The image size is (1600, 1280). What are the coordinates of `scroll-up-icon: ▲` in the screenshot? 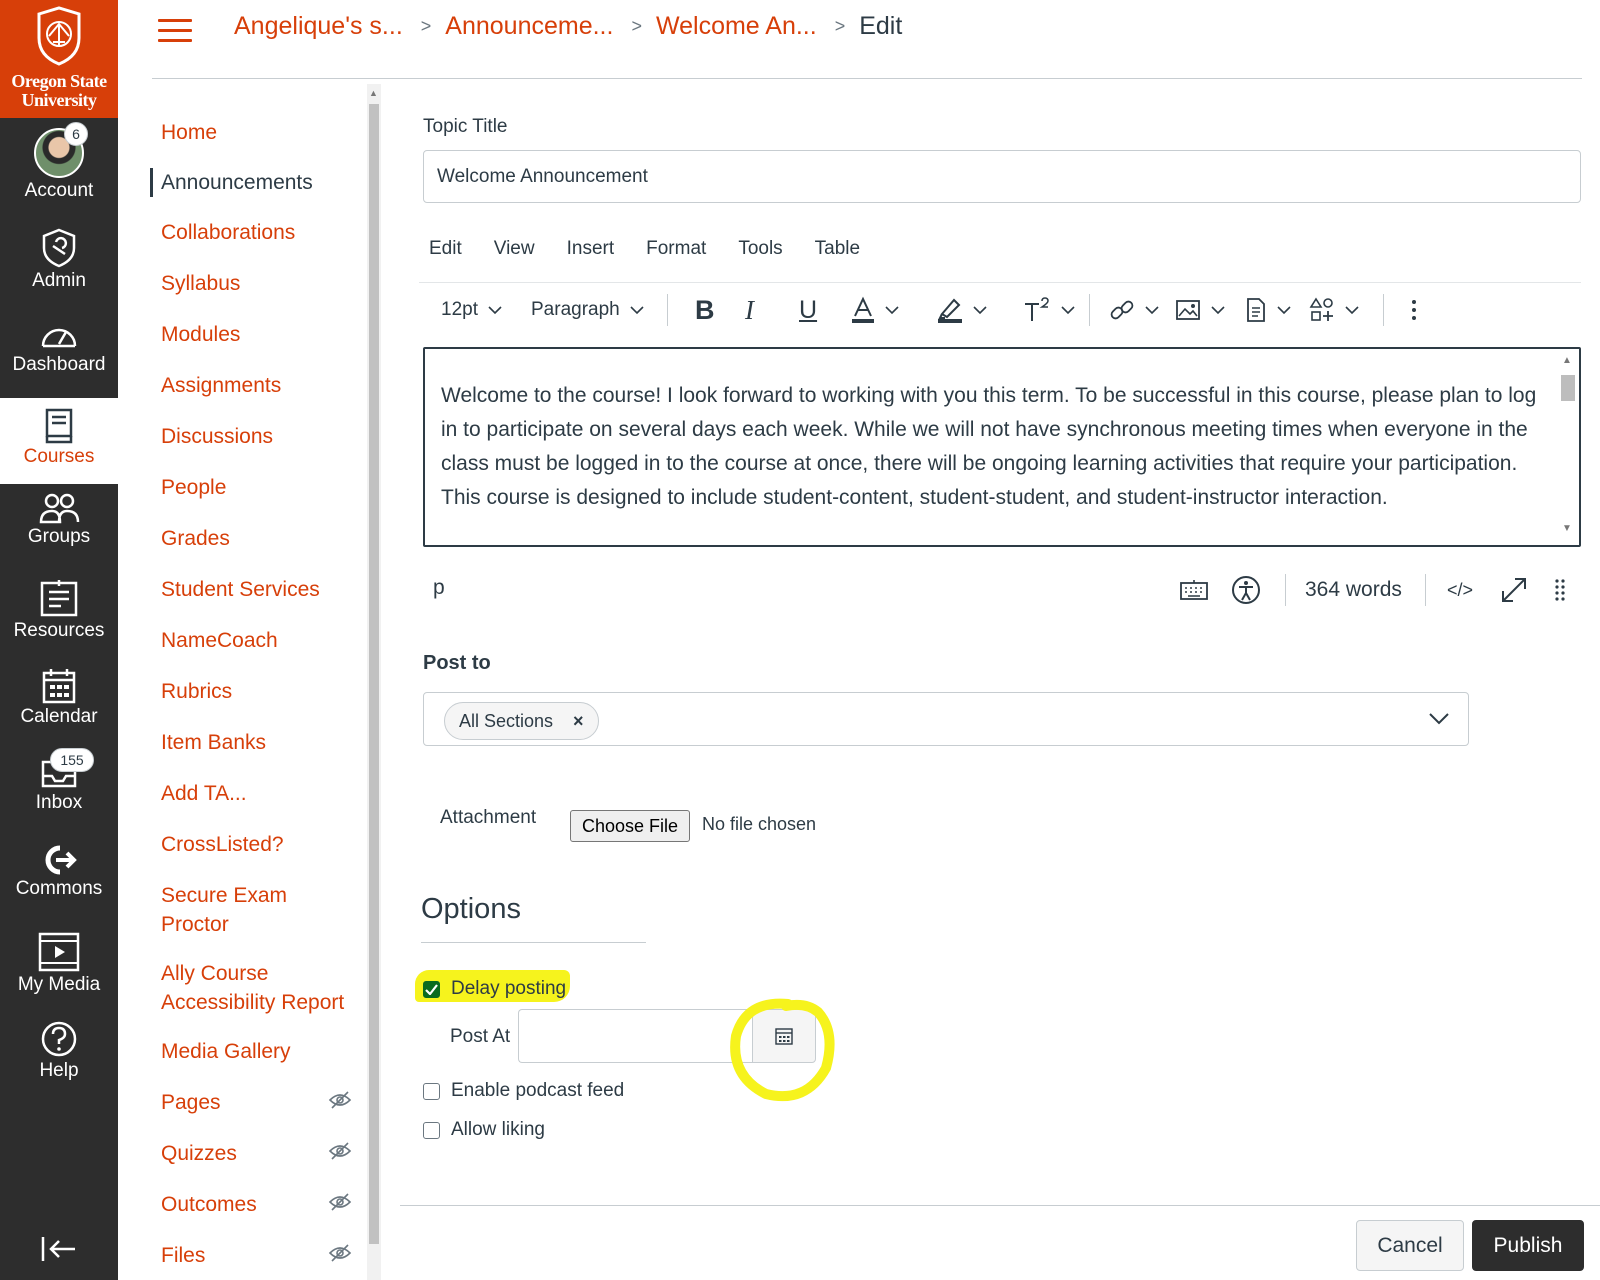 It's located at (1567, 360).